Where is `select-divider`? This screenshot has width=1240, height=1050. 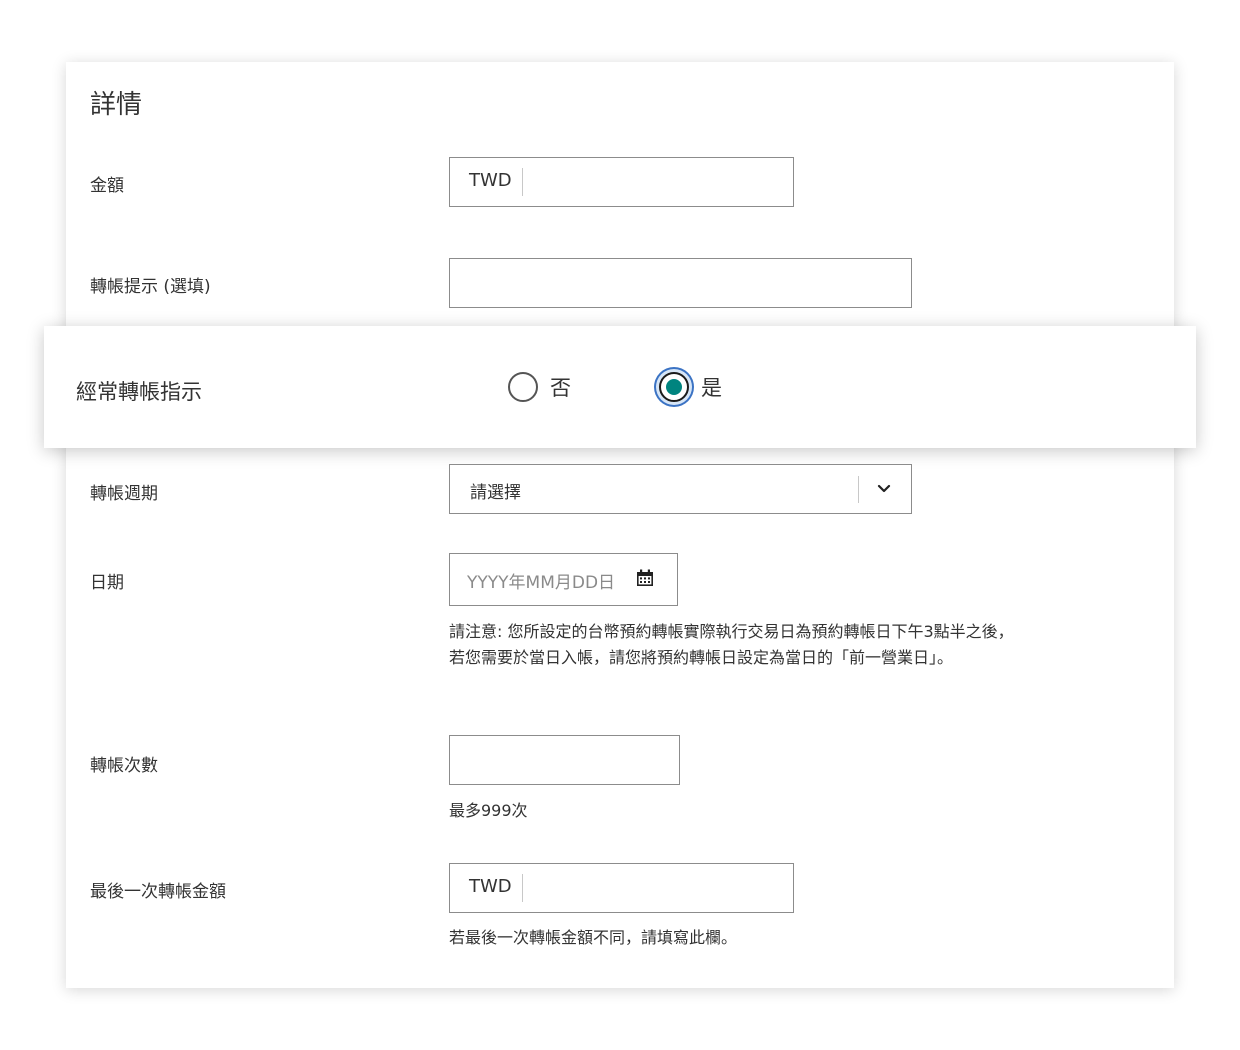 select-divider is located at coordinates (858, 489).